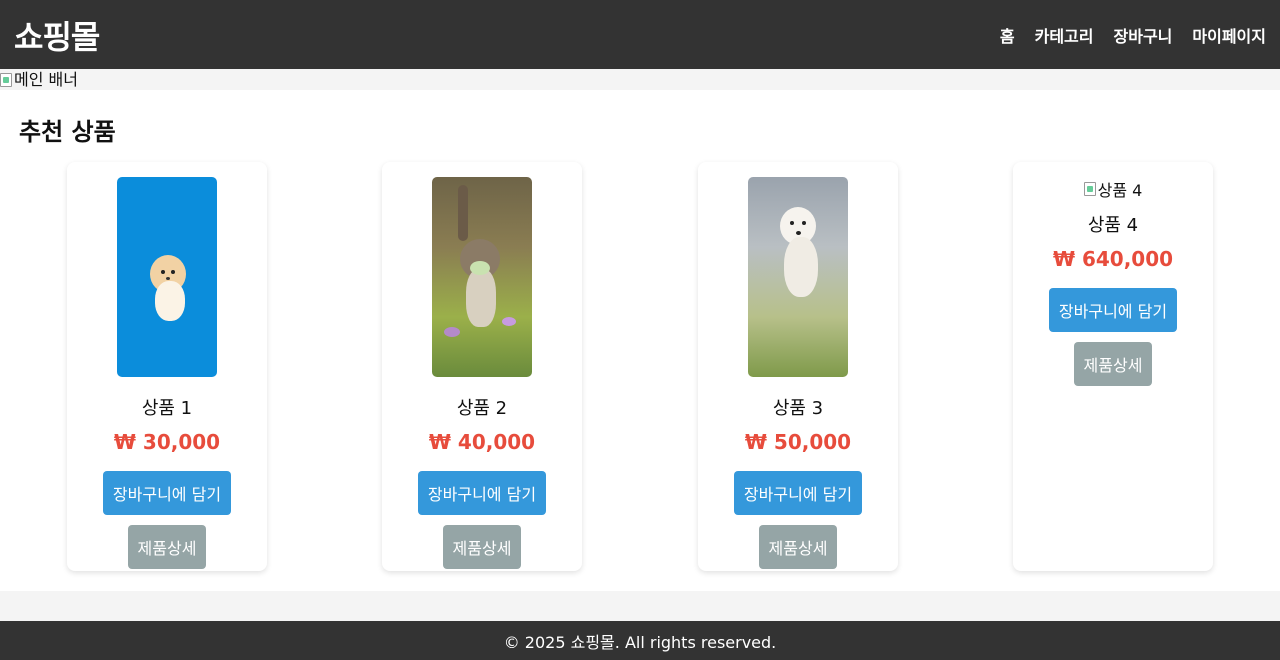 The height and width of the screenshot is (660, 1280). I want to click on product-card: 상품 1 ₩ 30,000 장바구니에 담기 제품상세, so click(167, 366).